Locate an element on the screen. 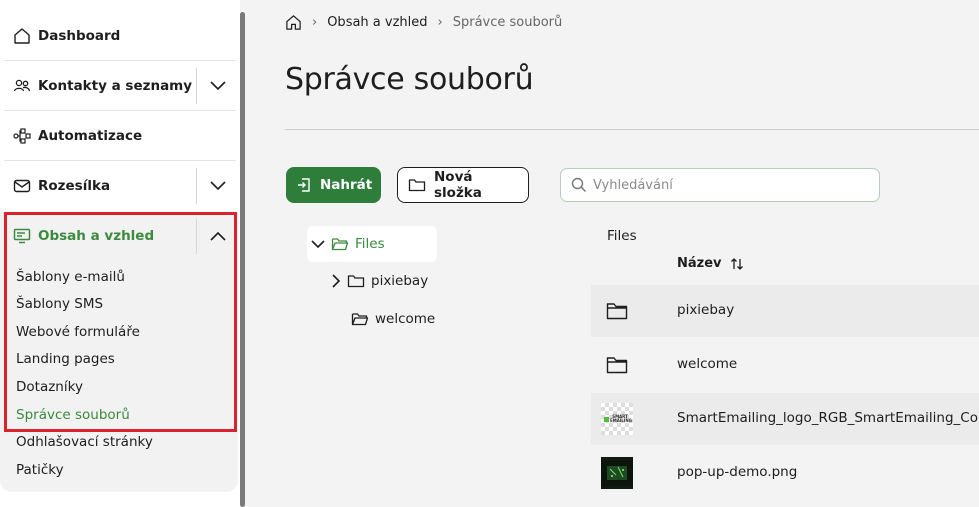 Image resolution: width=979 pixels, height=507 pixels. tree-root-label: Files is located at coordinates (370, 244).